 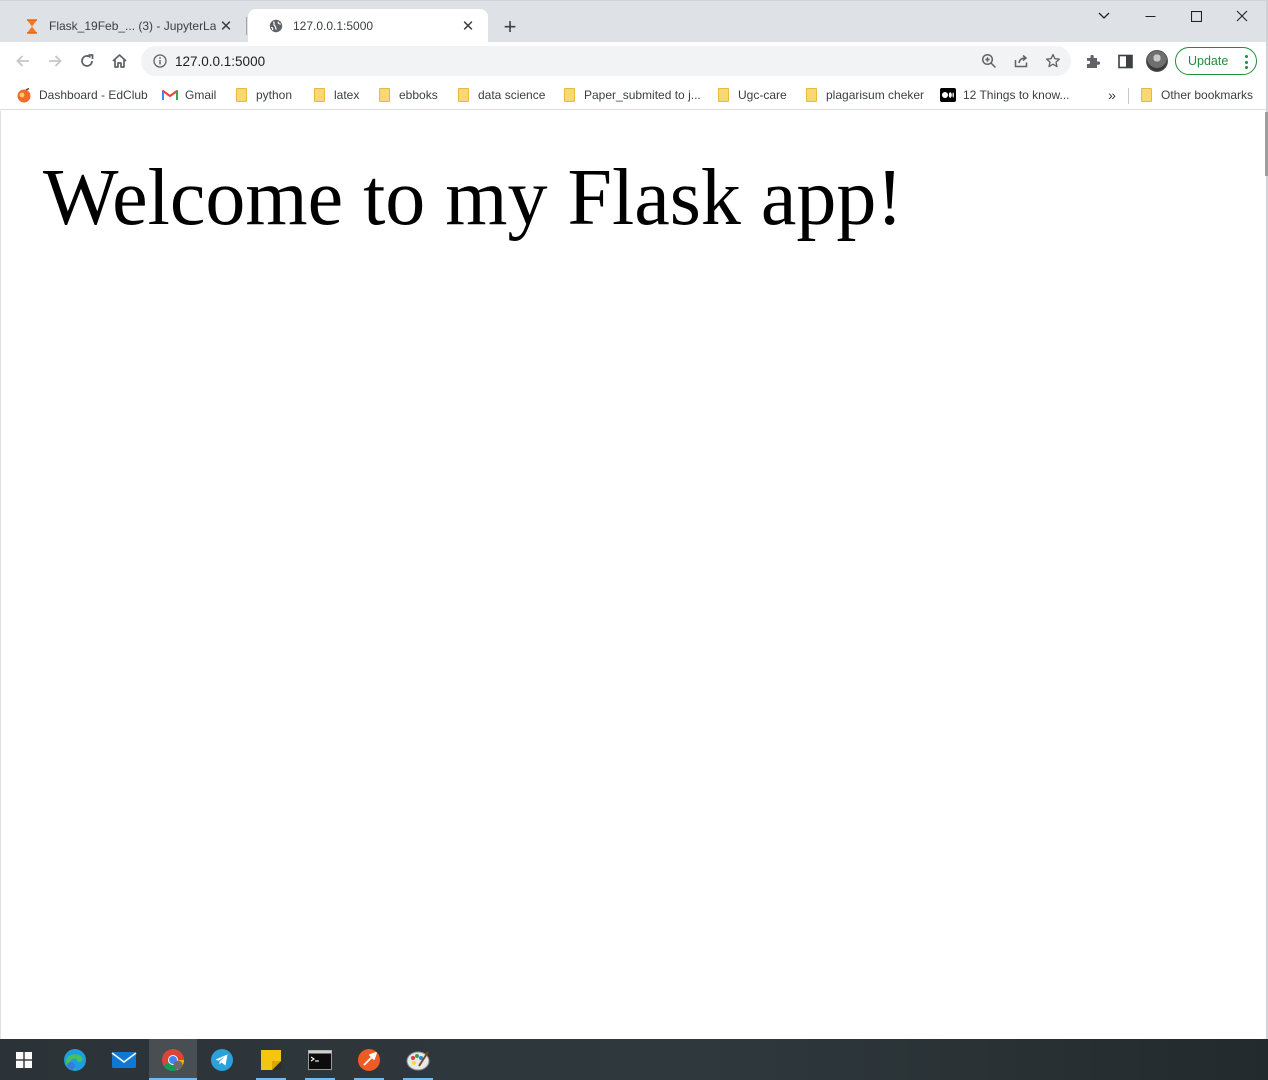 I want to click on sticky-notes-icon, so click(x=271, y=1059).